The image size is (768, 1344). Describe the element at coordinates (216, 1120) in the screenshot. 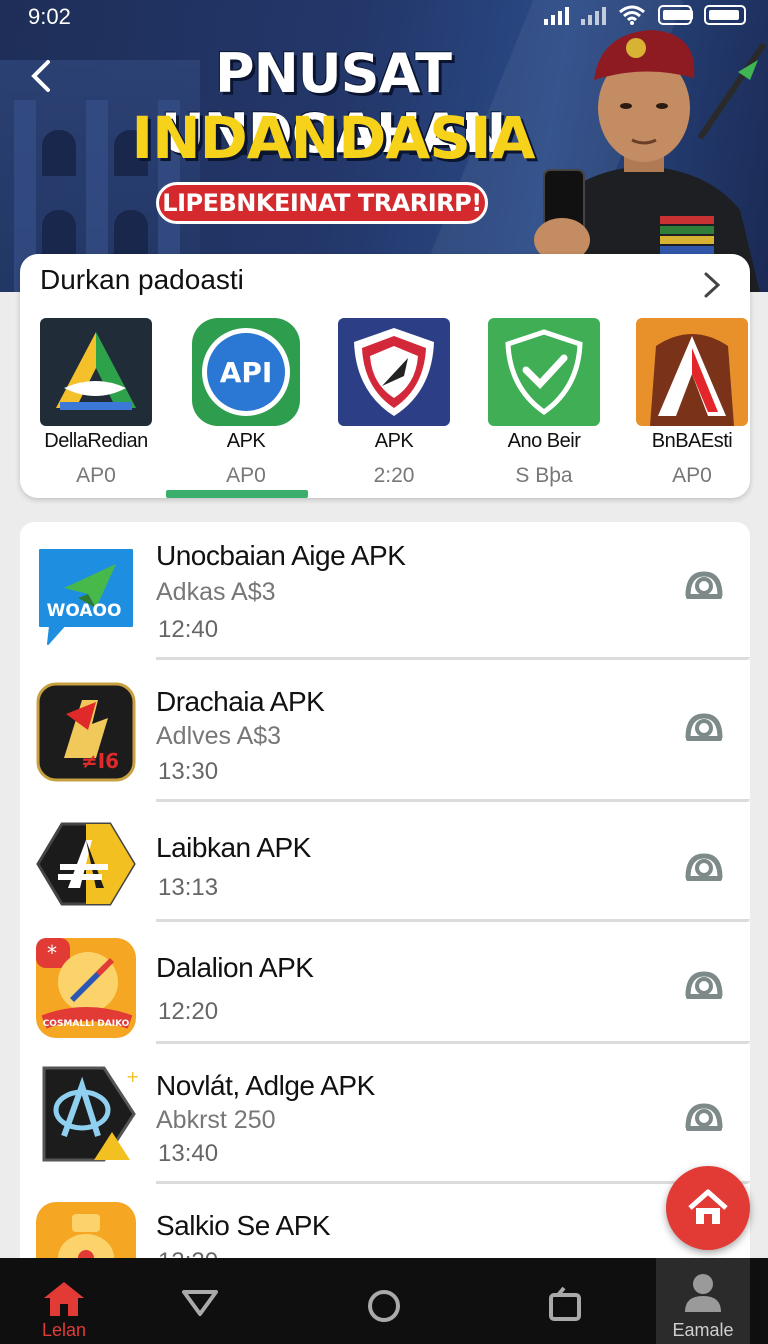

I see `app-subtitle: Abkrst 250` at that location.